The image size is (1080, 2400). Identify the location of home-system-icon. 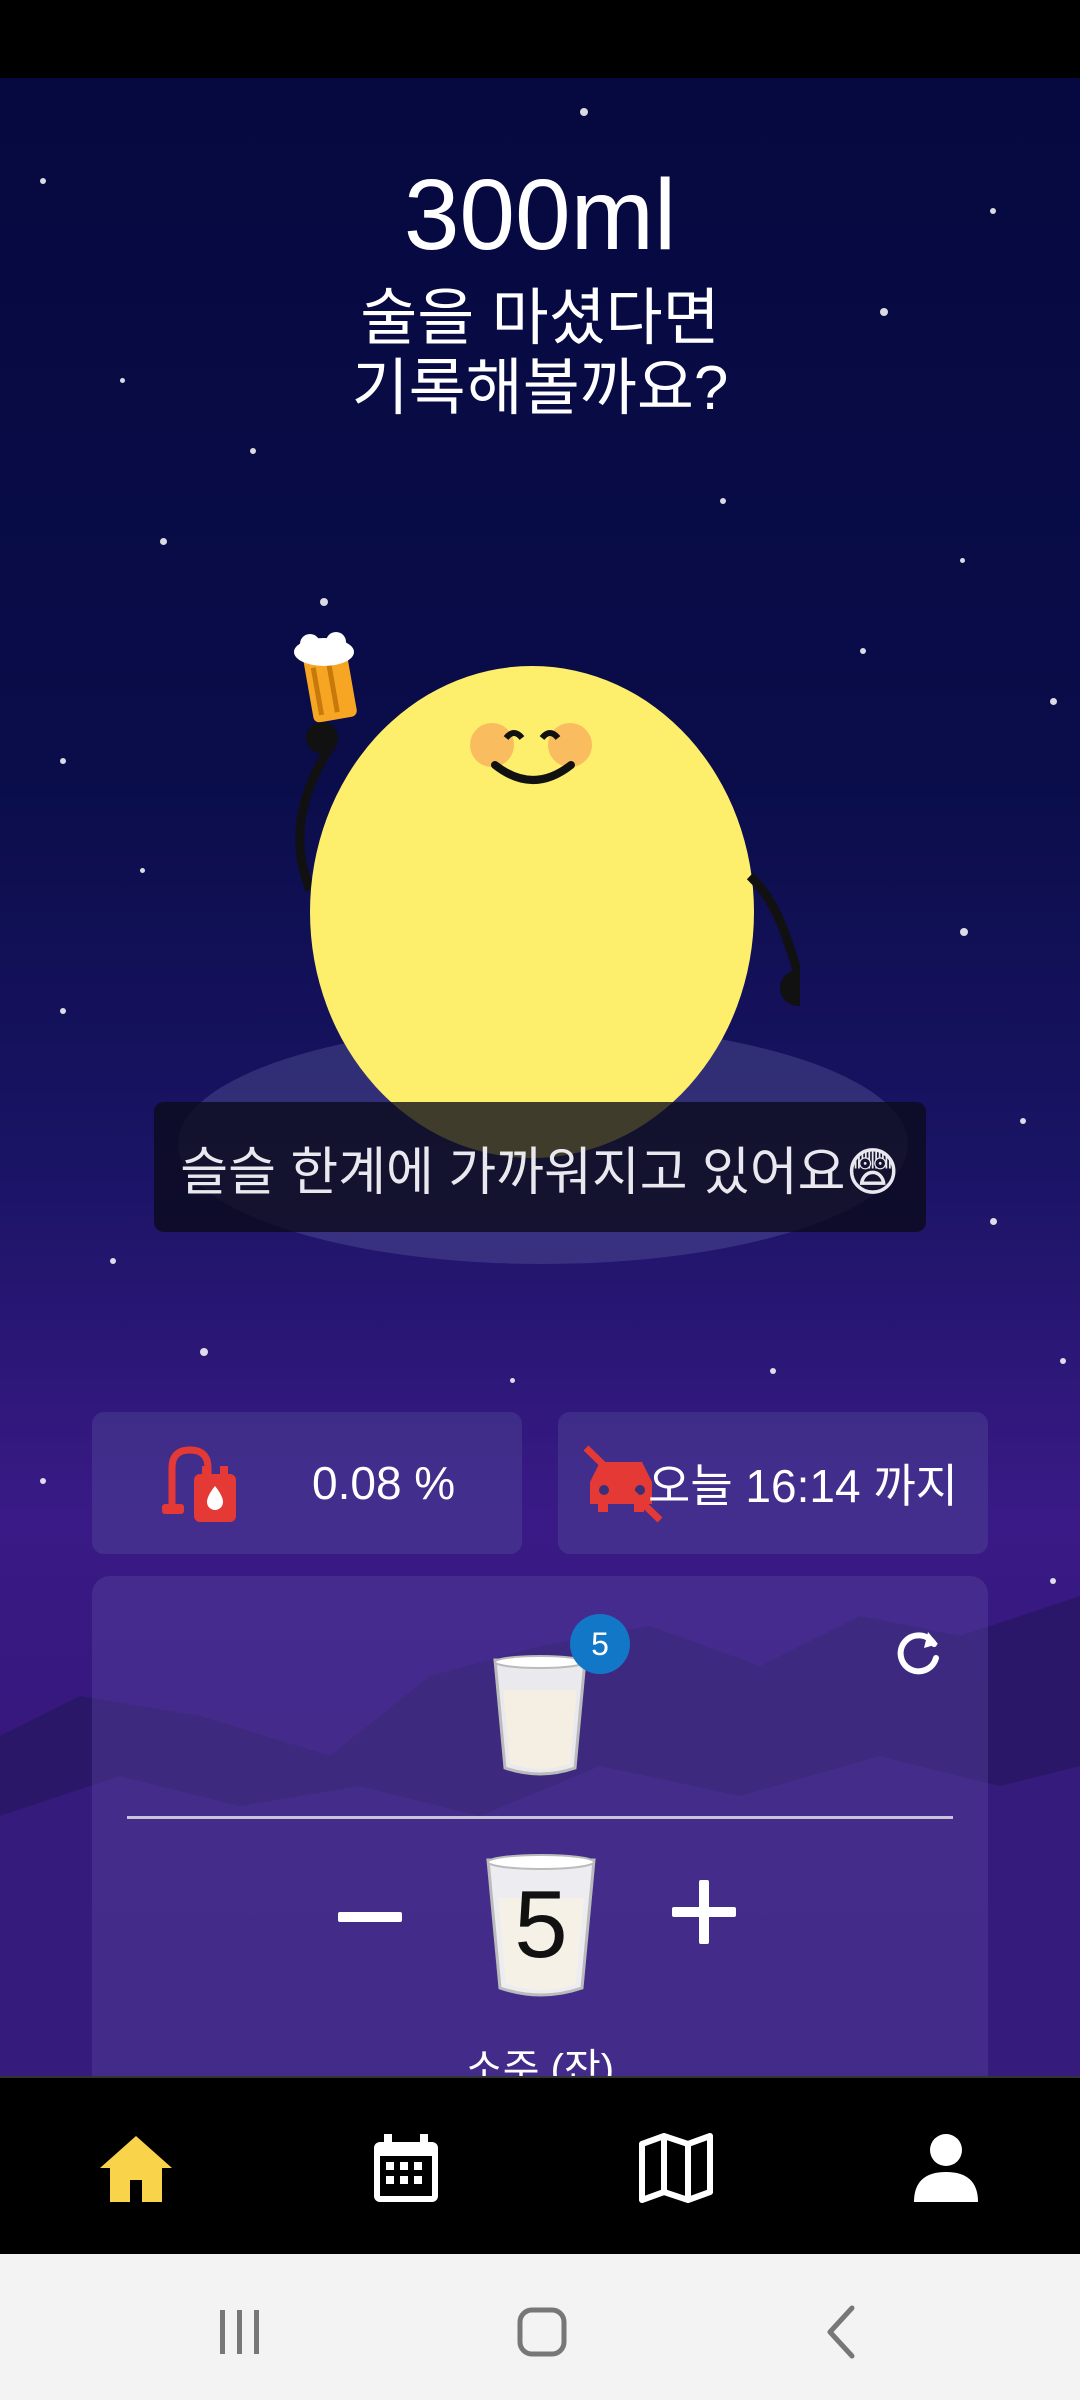
(542, 2332).